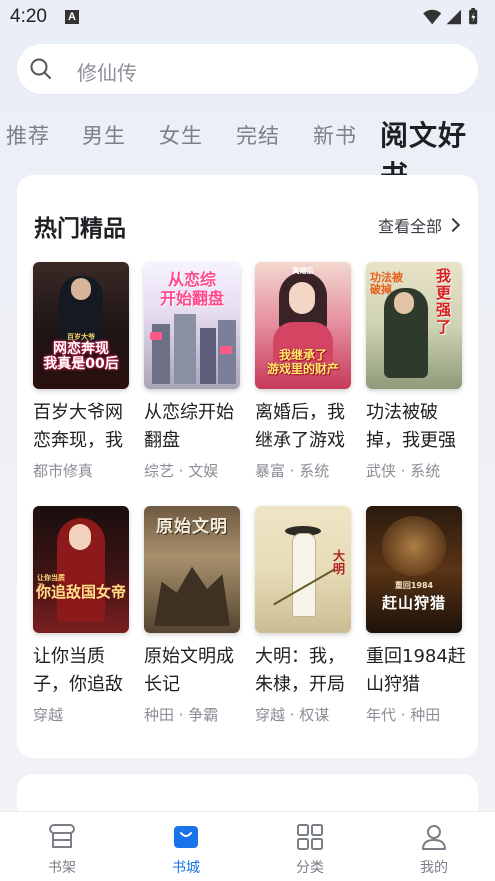 This screenshot has width=495, height=881. Describe the element at coordinates (181, 715) in the screenshot. I see `book-tags: 种田 · 争霸` at that location.